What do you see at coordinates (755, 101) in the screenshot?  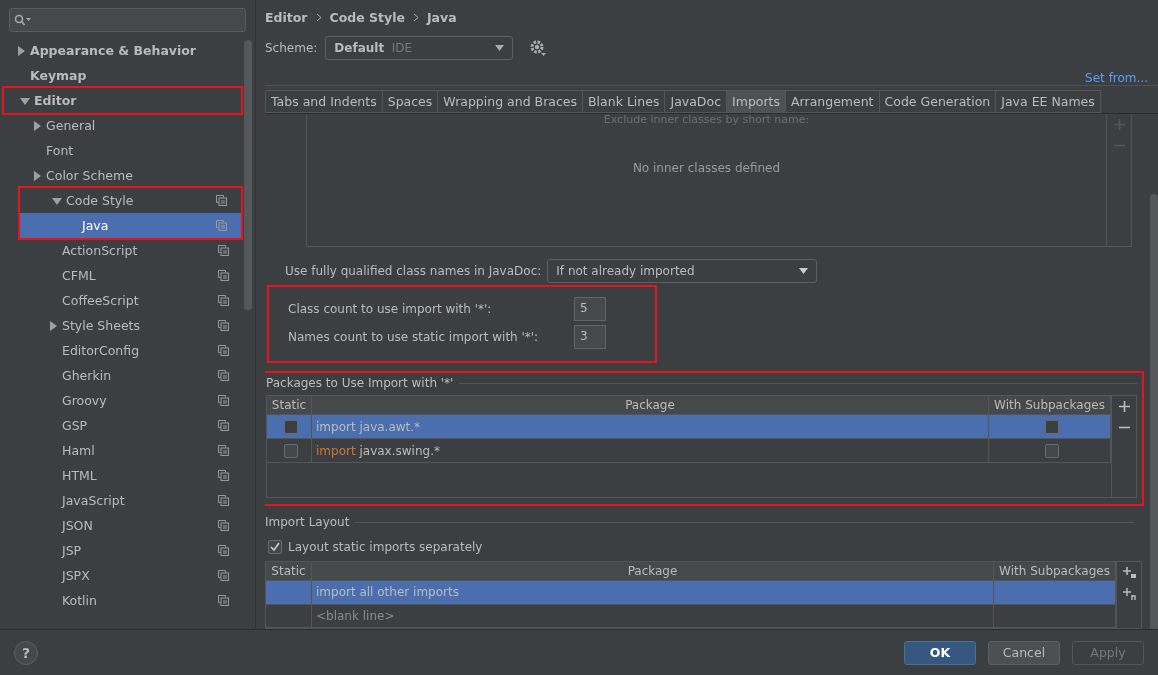 I see `tab: Imports` at bounding box center [755, 101].